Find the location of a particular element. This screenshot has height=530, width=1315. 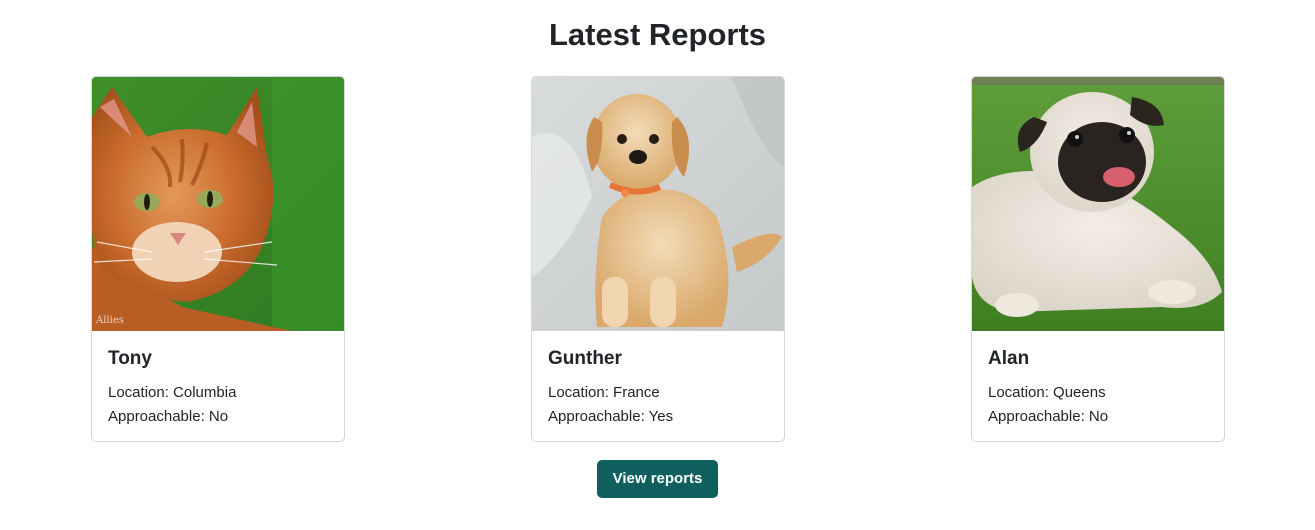

report-card: Alan Location: Queens Approachable: No is located at coordinates (1098, 259).